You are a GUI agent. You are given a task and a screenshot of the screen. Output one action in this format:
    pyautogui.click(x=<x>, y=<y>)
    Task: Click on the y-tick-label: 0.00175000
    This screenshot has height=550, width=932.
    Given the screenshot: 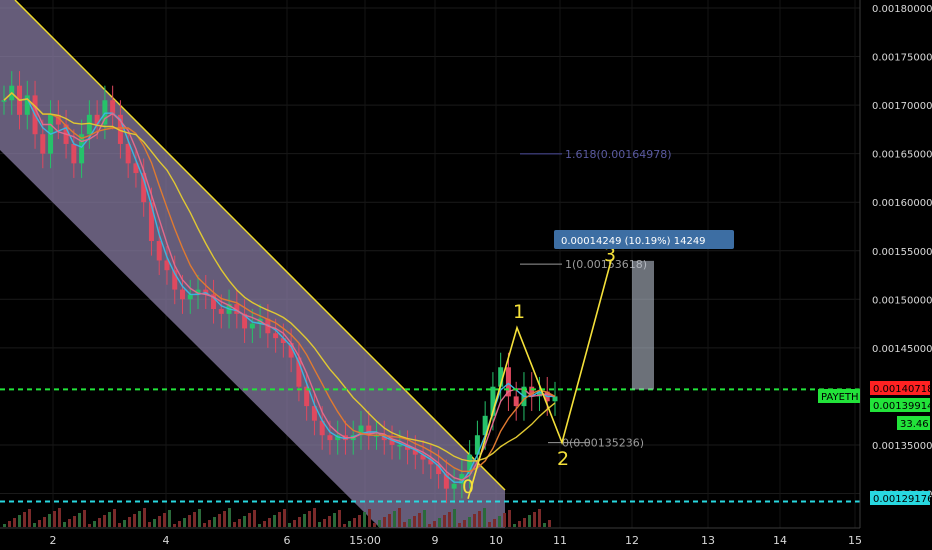 What is the action you would take?
    pyautogui.click(x=902, y=58)
    